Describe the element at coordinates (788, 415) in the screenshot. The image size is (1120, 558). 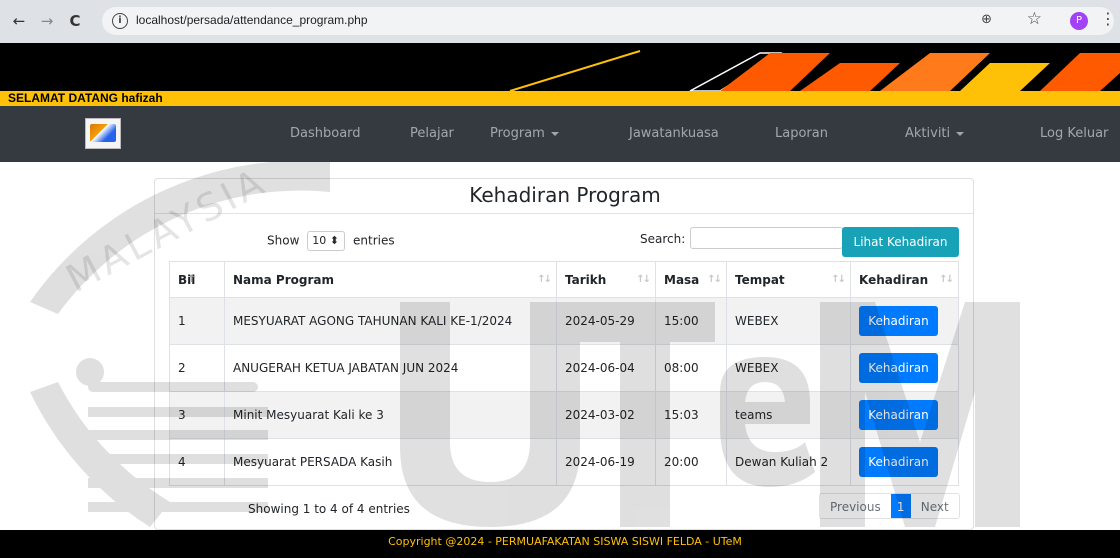
I see `cell-tempat: teams` at that location.